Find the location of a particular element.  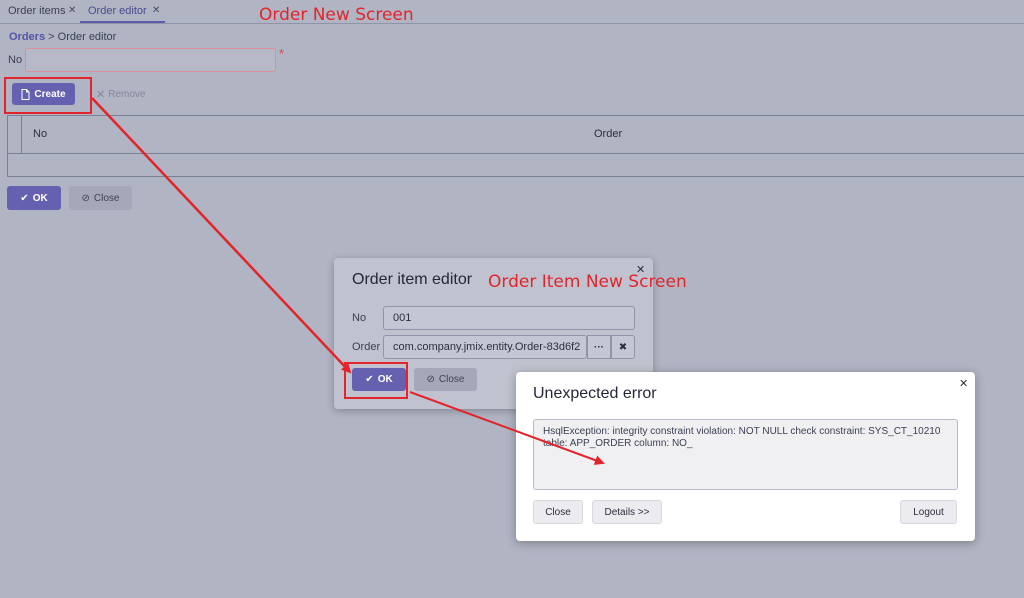

dialog-title: Order item editor is located at coordinates (412, 279).